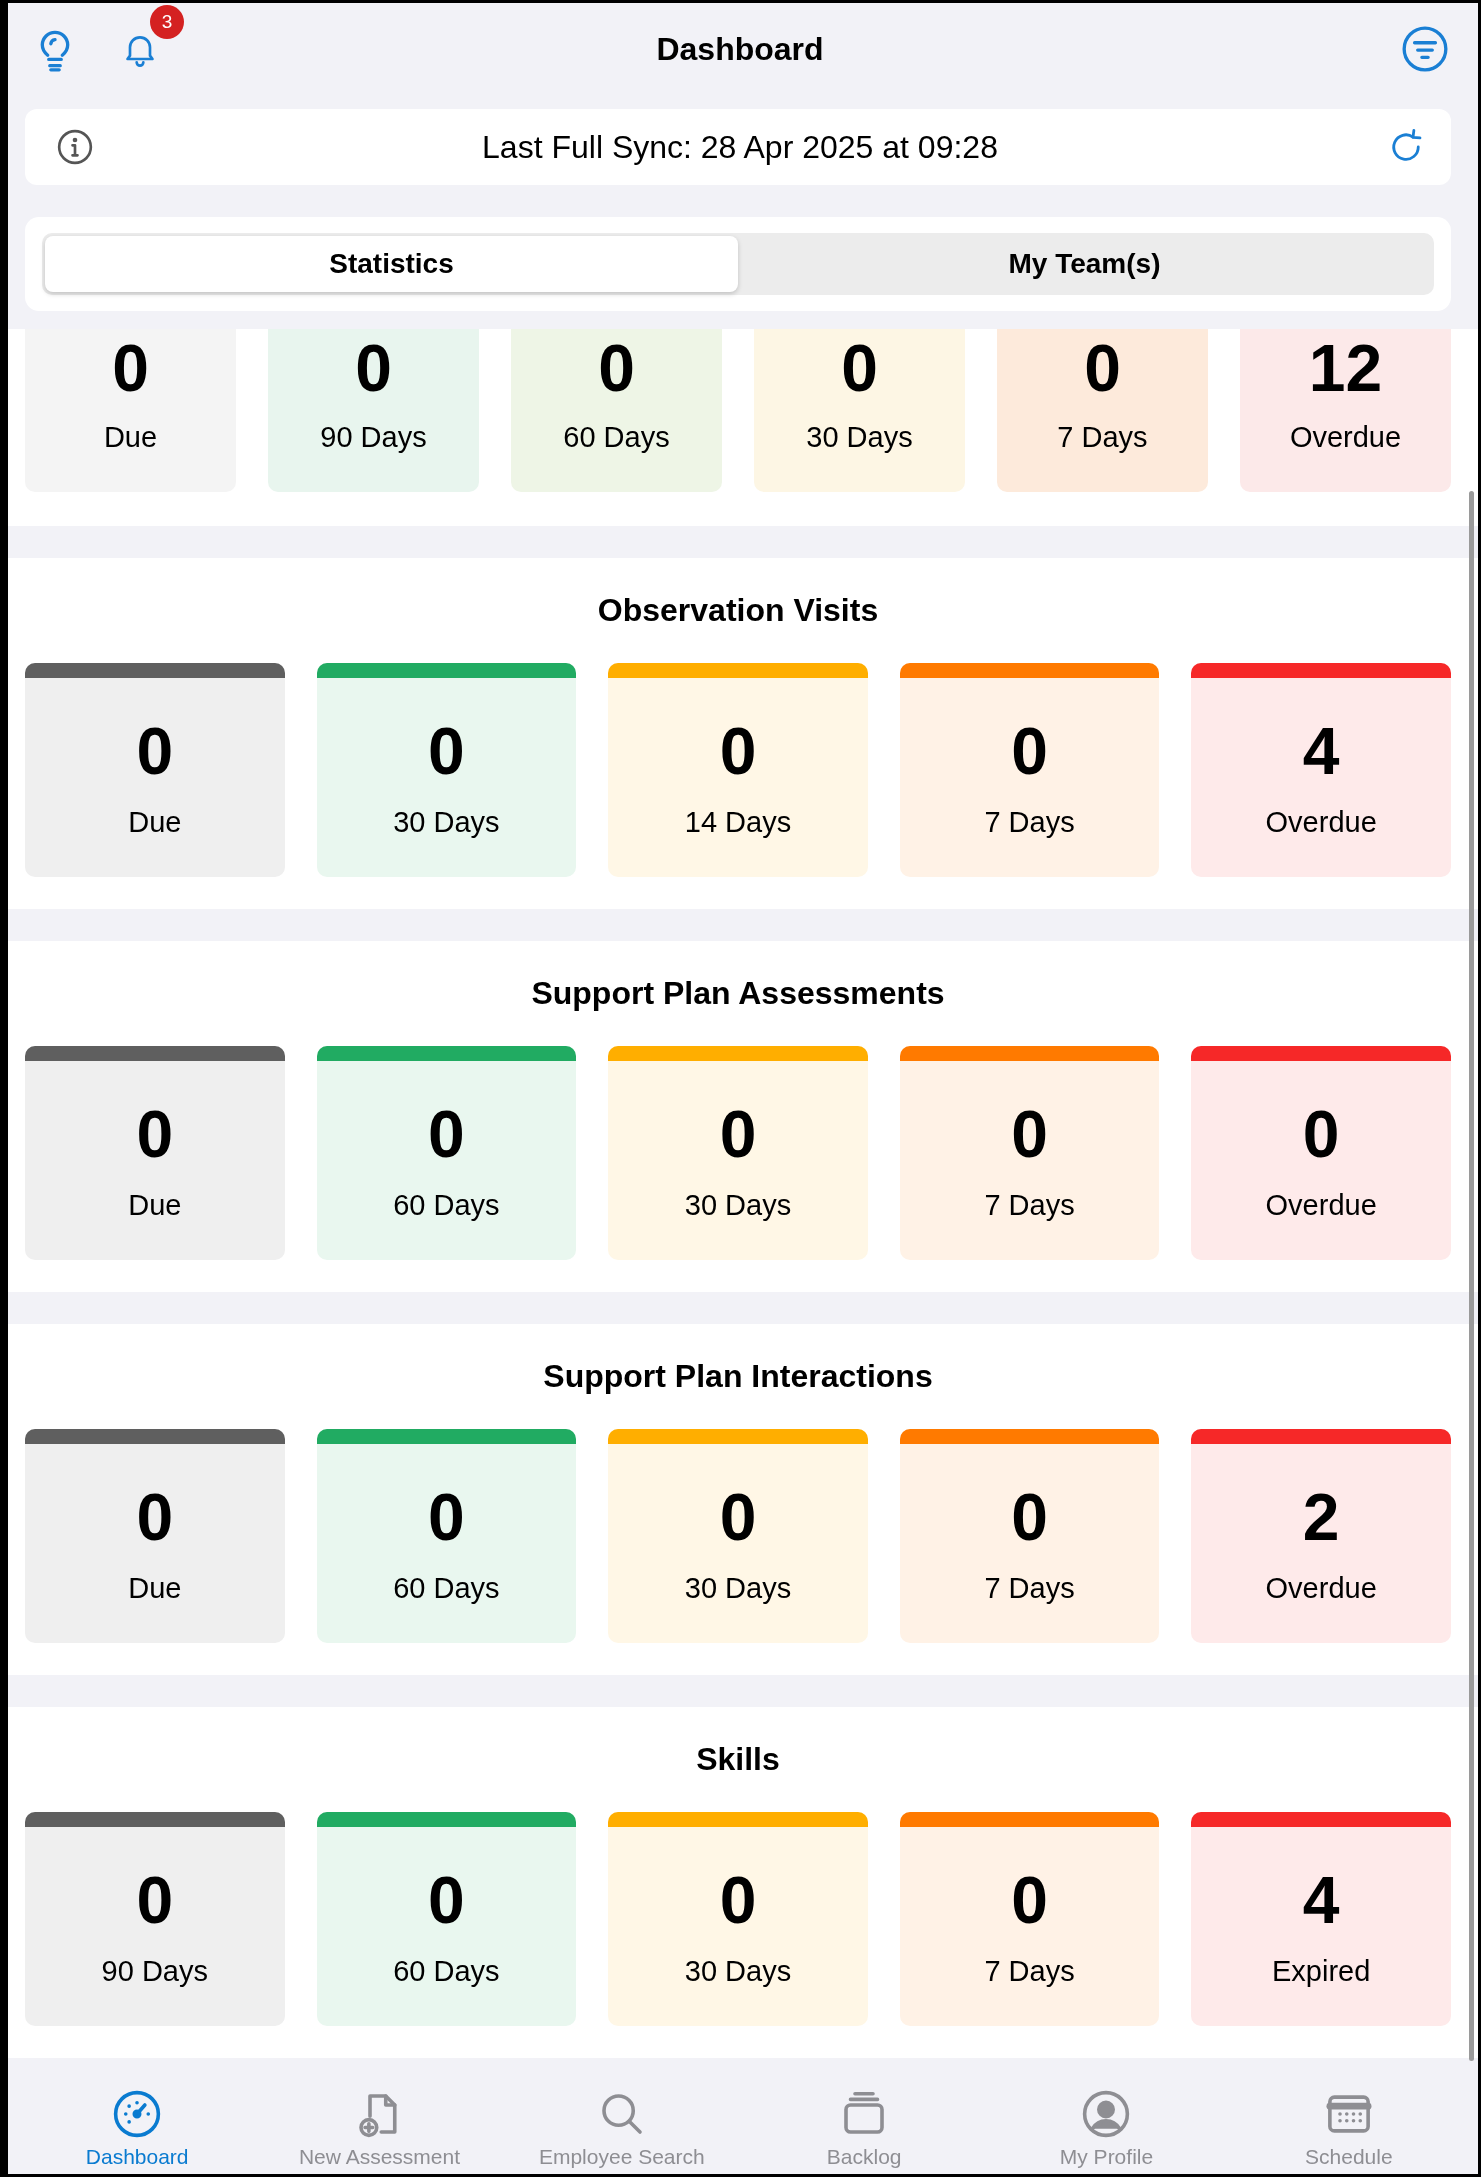 Image resolution: width=1481 pixels, height=2177 pixels. What do you see at coordinates (738, 610) in the screenshot?
I see `section-title: Observation Visits` at bounding box center [738, 610].